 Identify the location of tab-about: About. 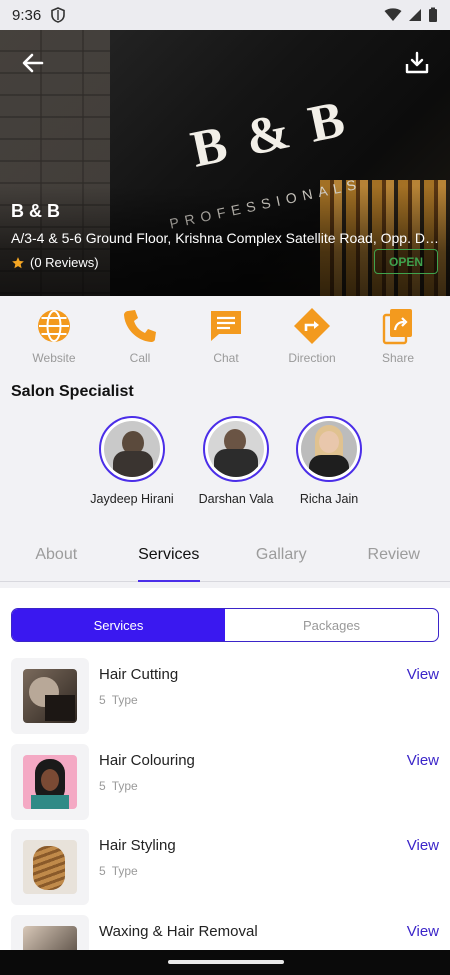
(56, 558).